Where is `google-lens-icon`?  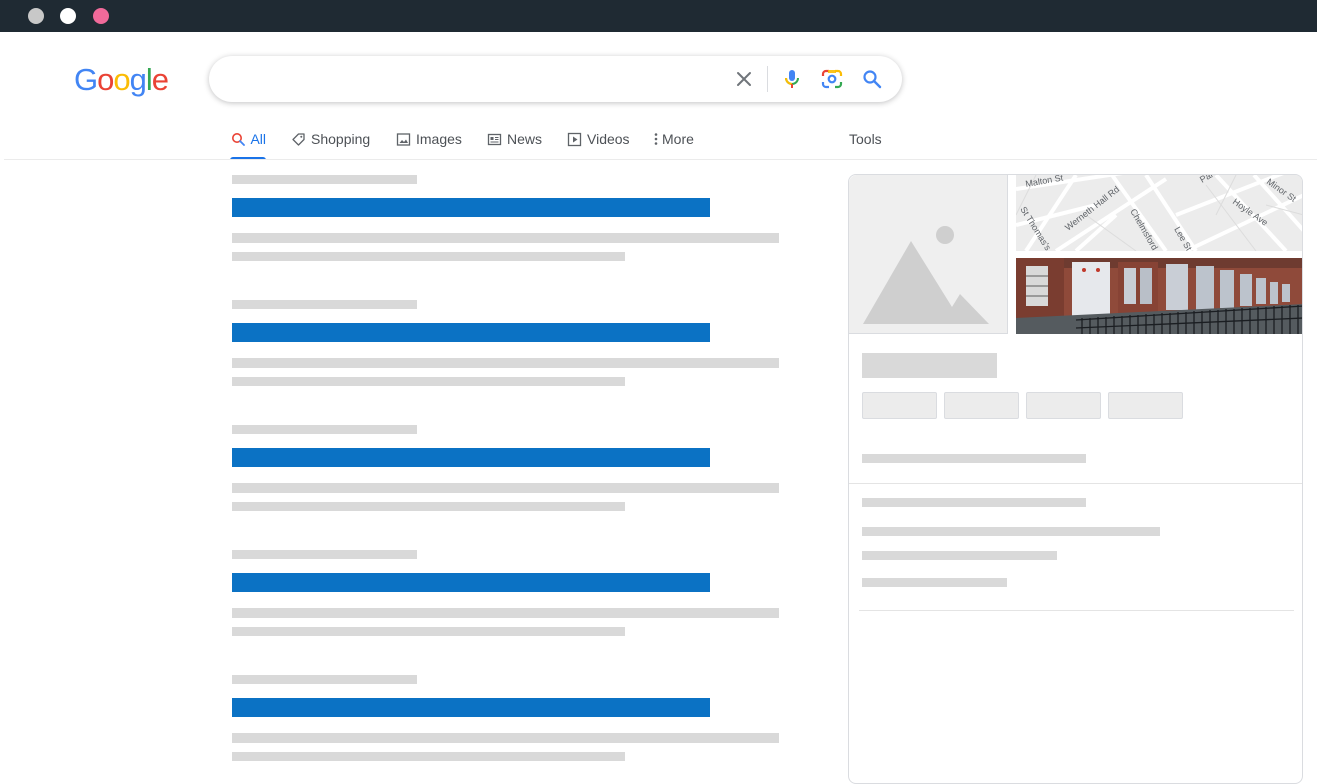 google-lens-icon is located at coordinates (832, 79).